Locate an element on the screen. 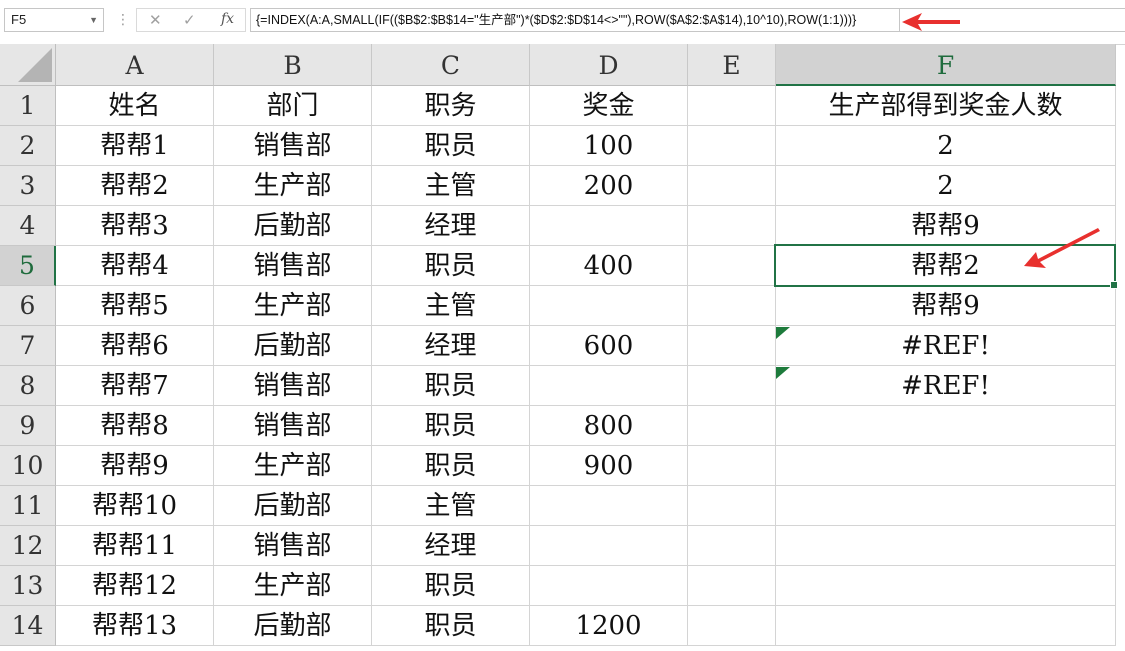 The height and width of the screenshot is (651, 1125). cell-e4 is located at coordinates (732, 226).